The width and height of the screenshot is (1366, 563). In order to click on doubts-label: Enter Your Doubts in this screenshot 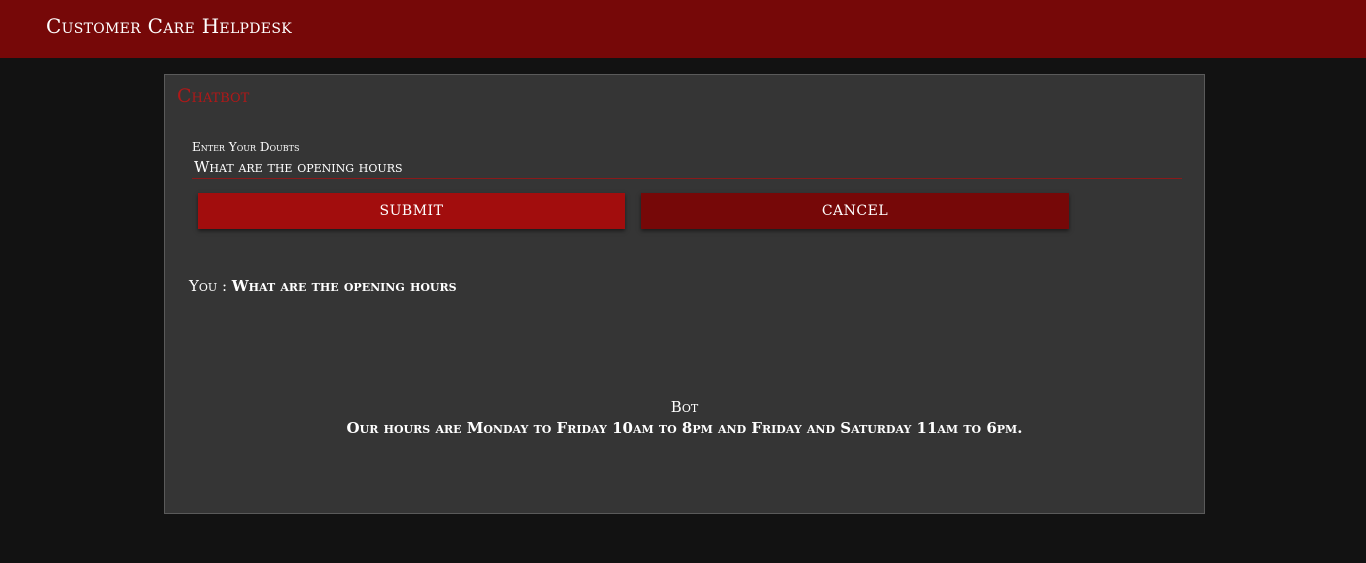, I will do `click(246, 147)`.